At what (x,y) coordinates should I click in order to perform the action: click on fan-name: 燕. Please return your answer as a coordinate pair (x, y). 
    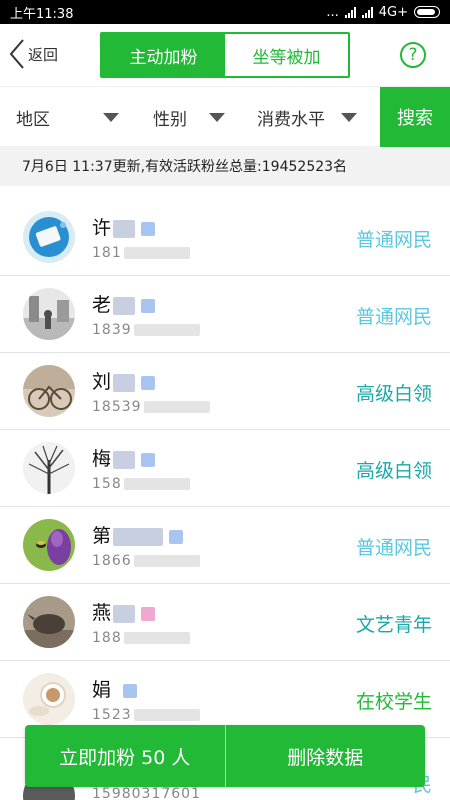
    Looking at the image, I should click on (124, 611).